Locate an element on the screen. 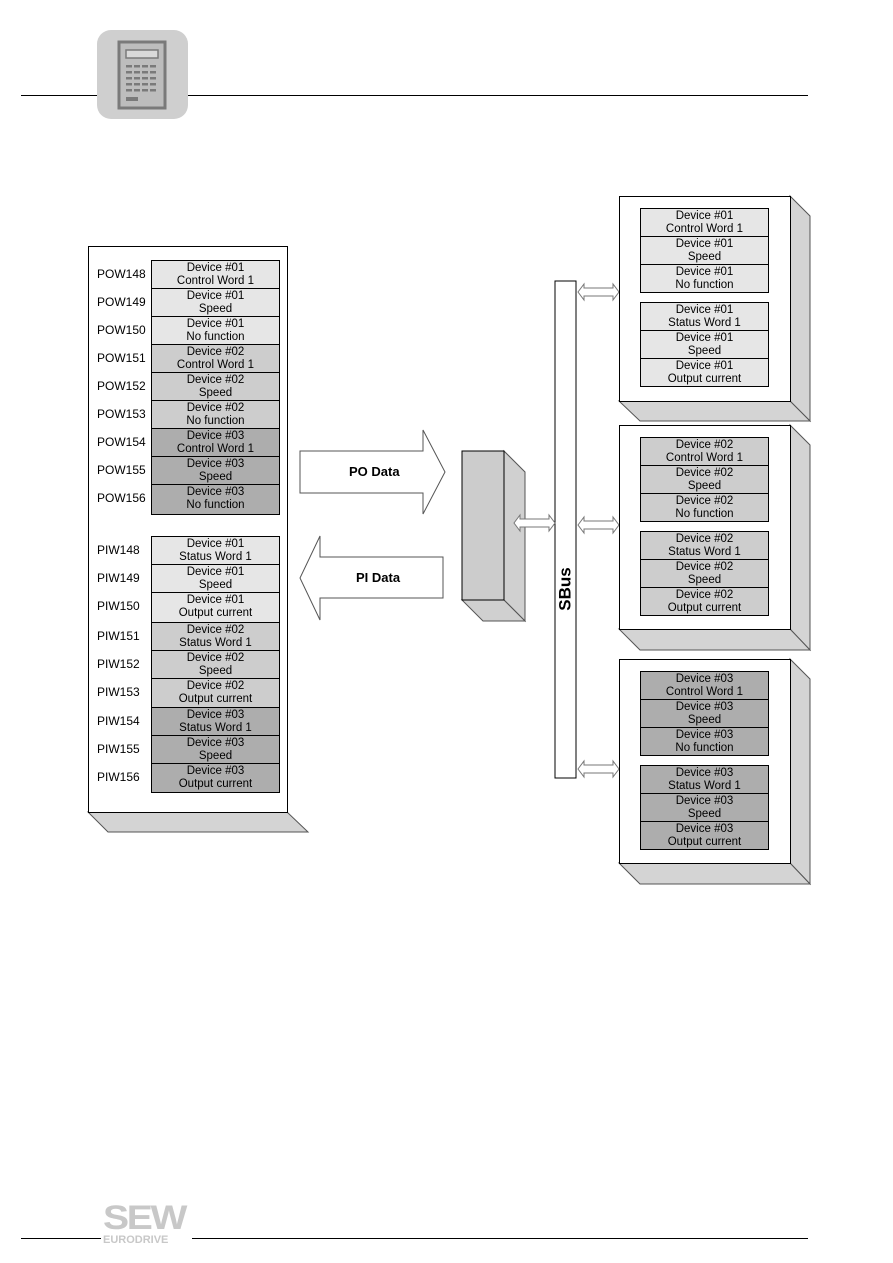 The image size is (893, 1263). register-address: PIW155 is located at coordinates (118, 749).